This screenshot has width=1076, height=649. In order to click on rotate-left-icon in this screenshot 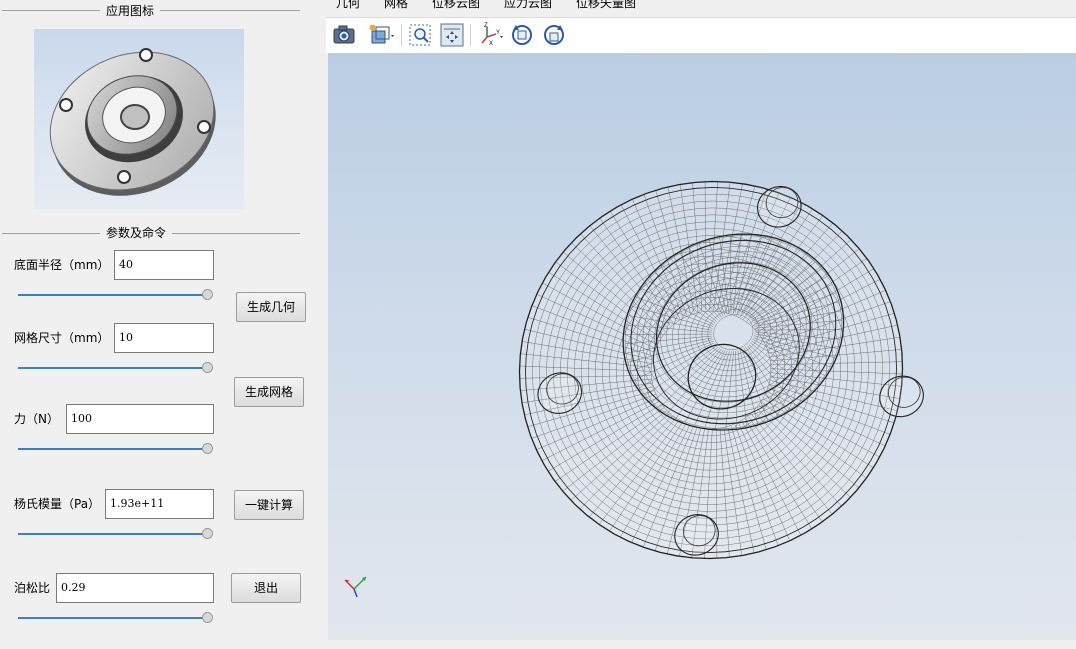, I will do `click(522, 35)`.